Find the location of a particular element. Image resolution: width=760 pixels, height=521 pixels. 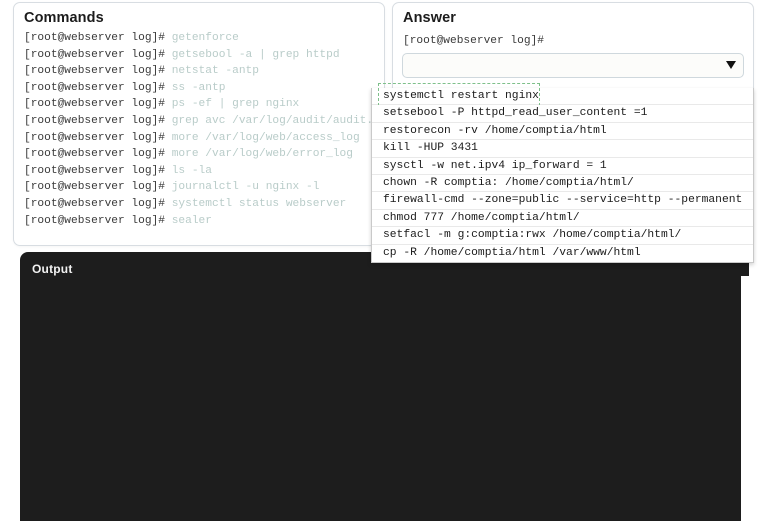

dropdown-option: sysctl -w net.ipv4 ip_forward = 1 is located at coordinates (562, 166).